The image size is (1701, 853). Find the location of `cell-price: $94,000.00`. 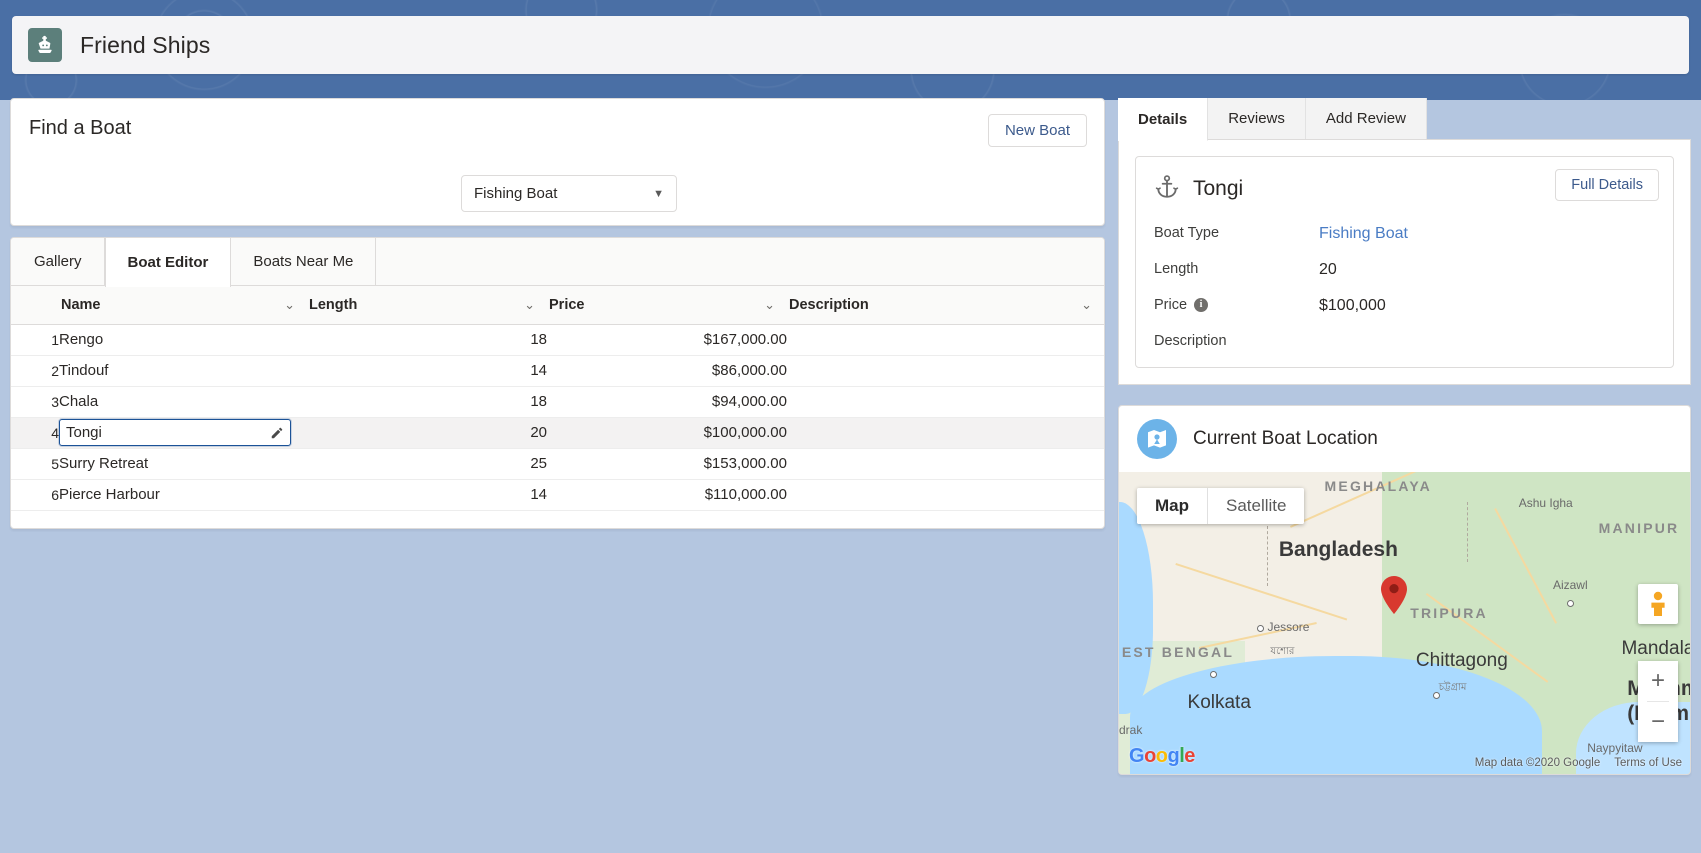

cell-price: $94,000.00 is located at coordinates (667, 402).